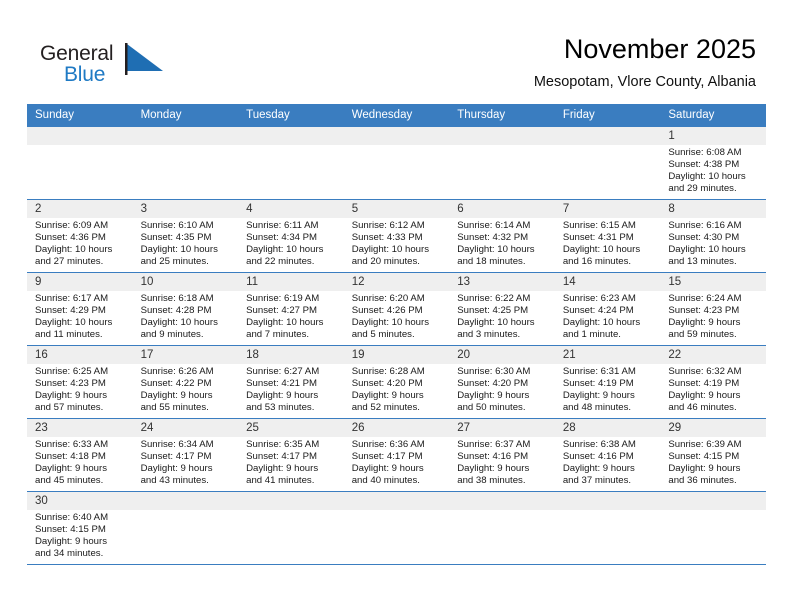  What do you see at coordinates (598, 310) in the screenshot?
I see `sunset-time: Sunset: 4:24 PM` at bounding box center [598, 310].